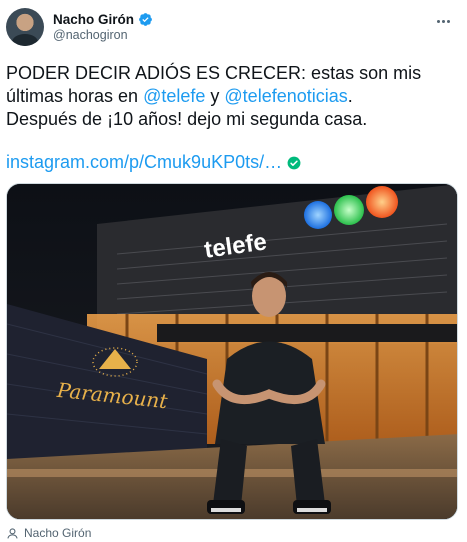 The height and width of the screenshot is (542, 467). I want to click on author-name-row: Nacho Girón, so click(103, 19).